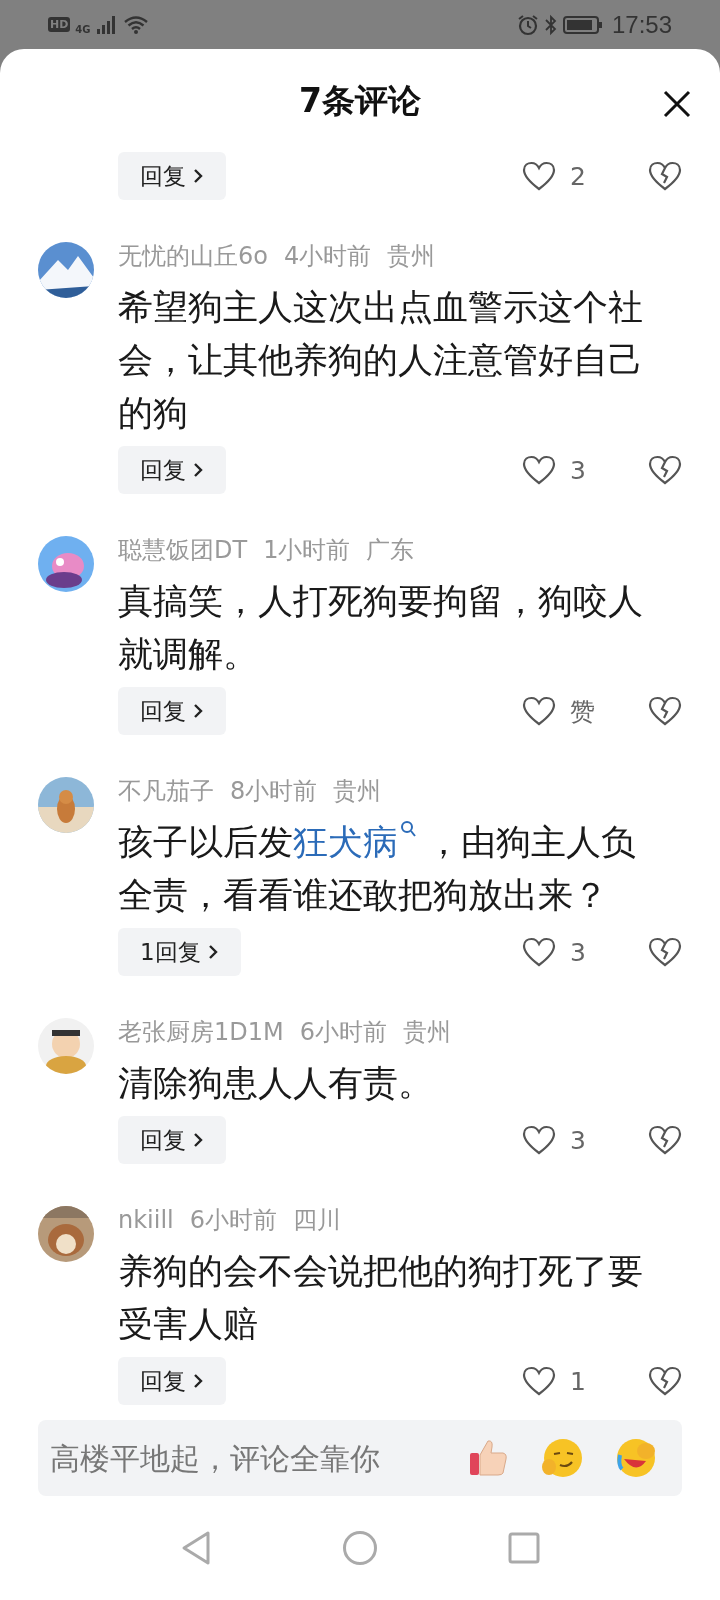 This screenshot has width=720, height=1600. I want to click on comment-text: 孩子以后发狂犬病 ，由狗主人负全责，看看谁还敢把狗放出来？, so click(377, 868).